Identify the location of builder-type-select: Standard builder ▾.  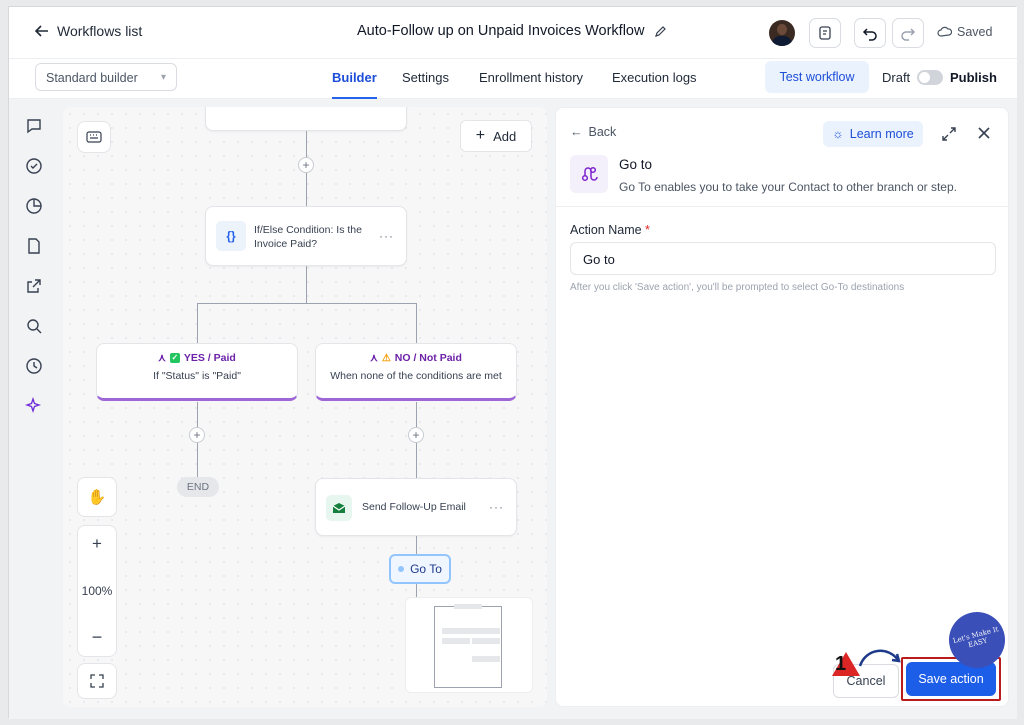
(106, 77).